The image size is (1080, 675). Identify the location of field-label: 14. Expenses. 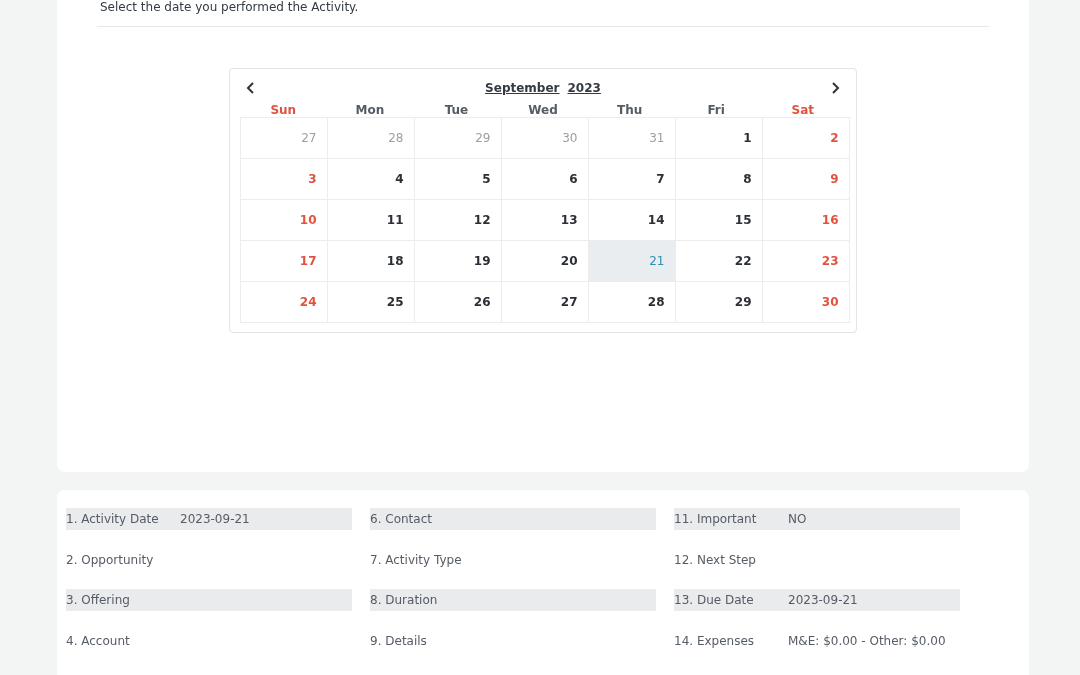
(715, 641).